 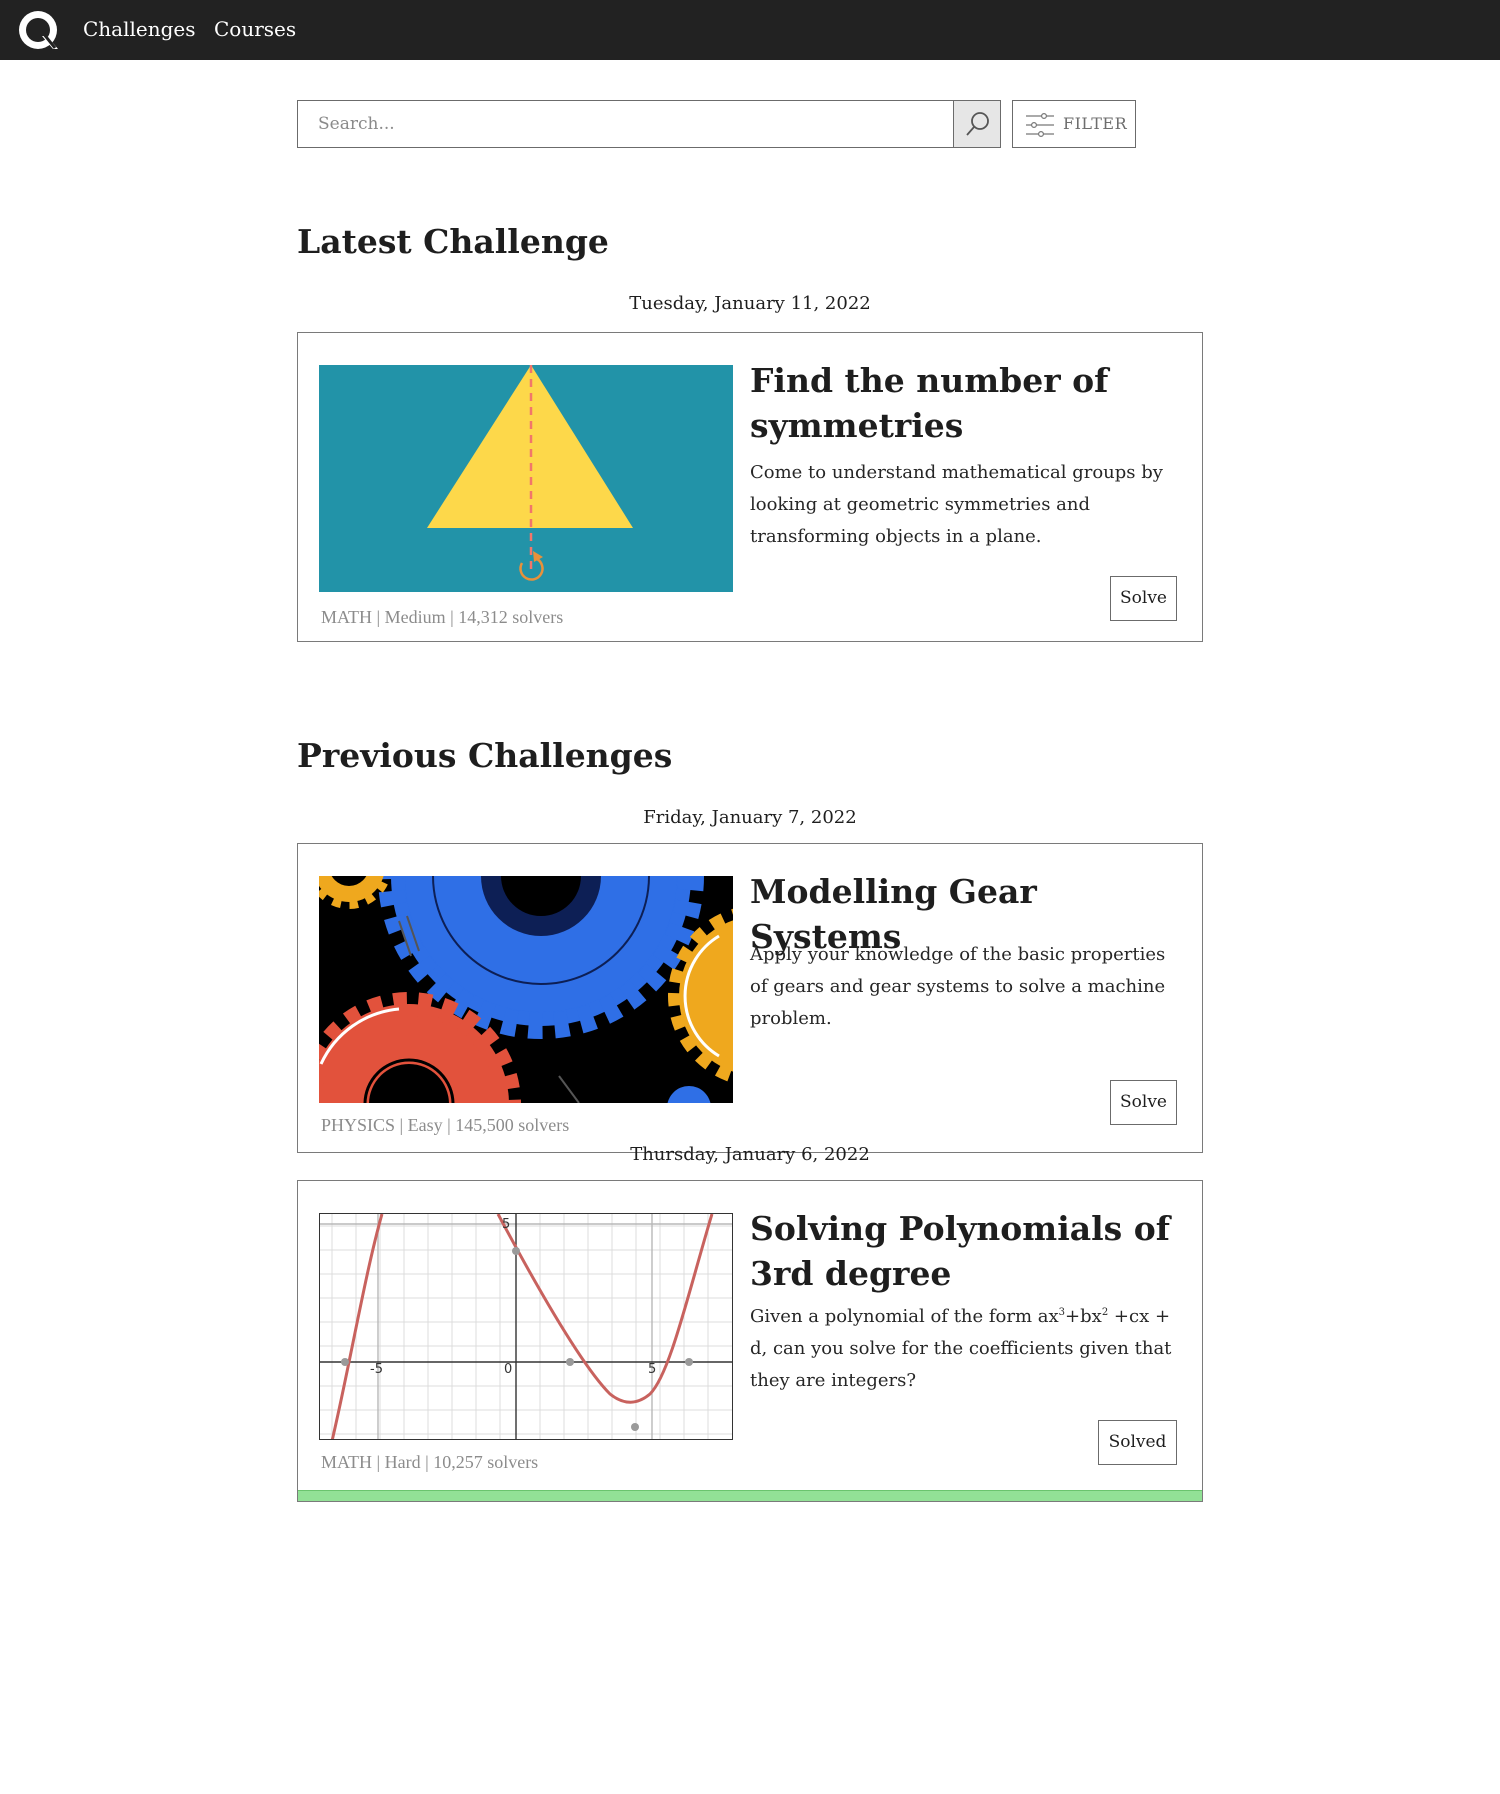 What do you see at coordinates (485, 755) in the screenshot?
I see `previous-challenges-heading: Previous Challenges` at bounding box center [485, 755].